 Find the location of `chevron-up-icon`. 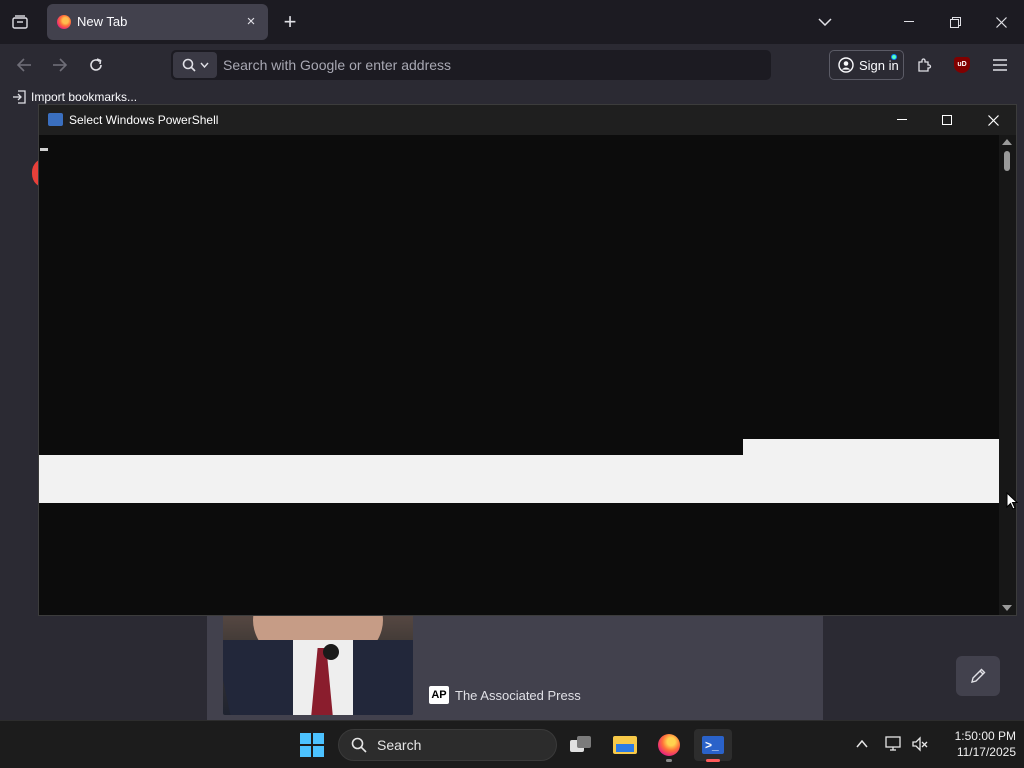

chevron-up-icon is located at coordinates (862, 744).